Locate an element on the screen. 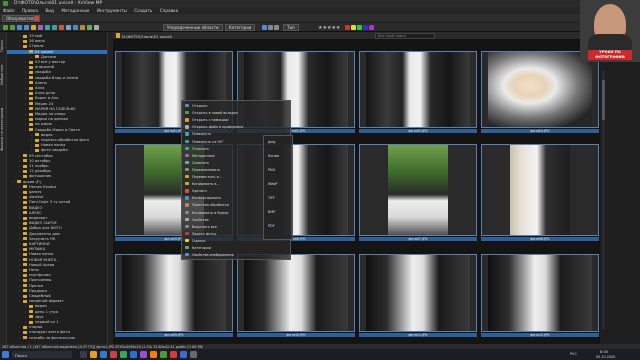 This screenshot has height=360, width=640. context-menu-item: Свойства is located at coordinates (197, 219).